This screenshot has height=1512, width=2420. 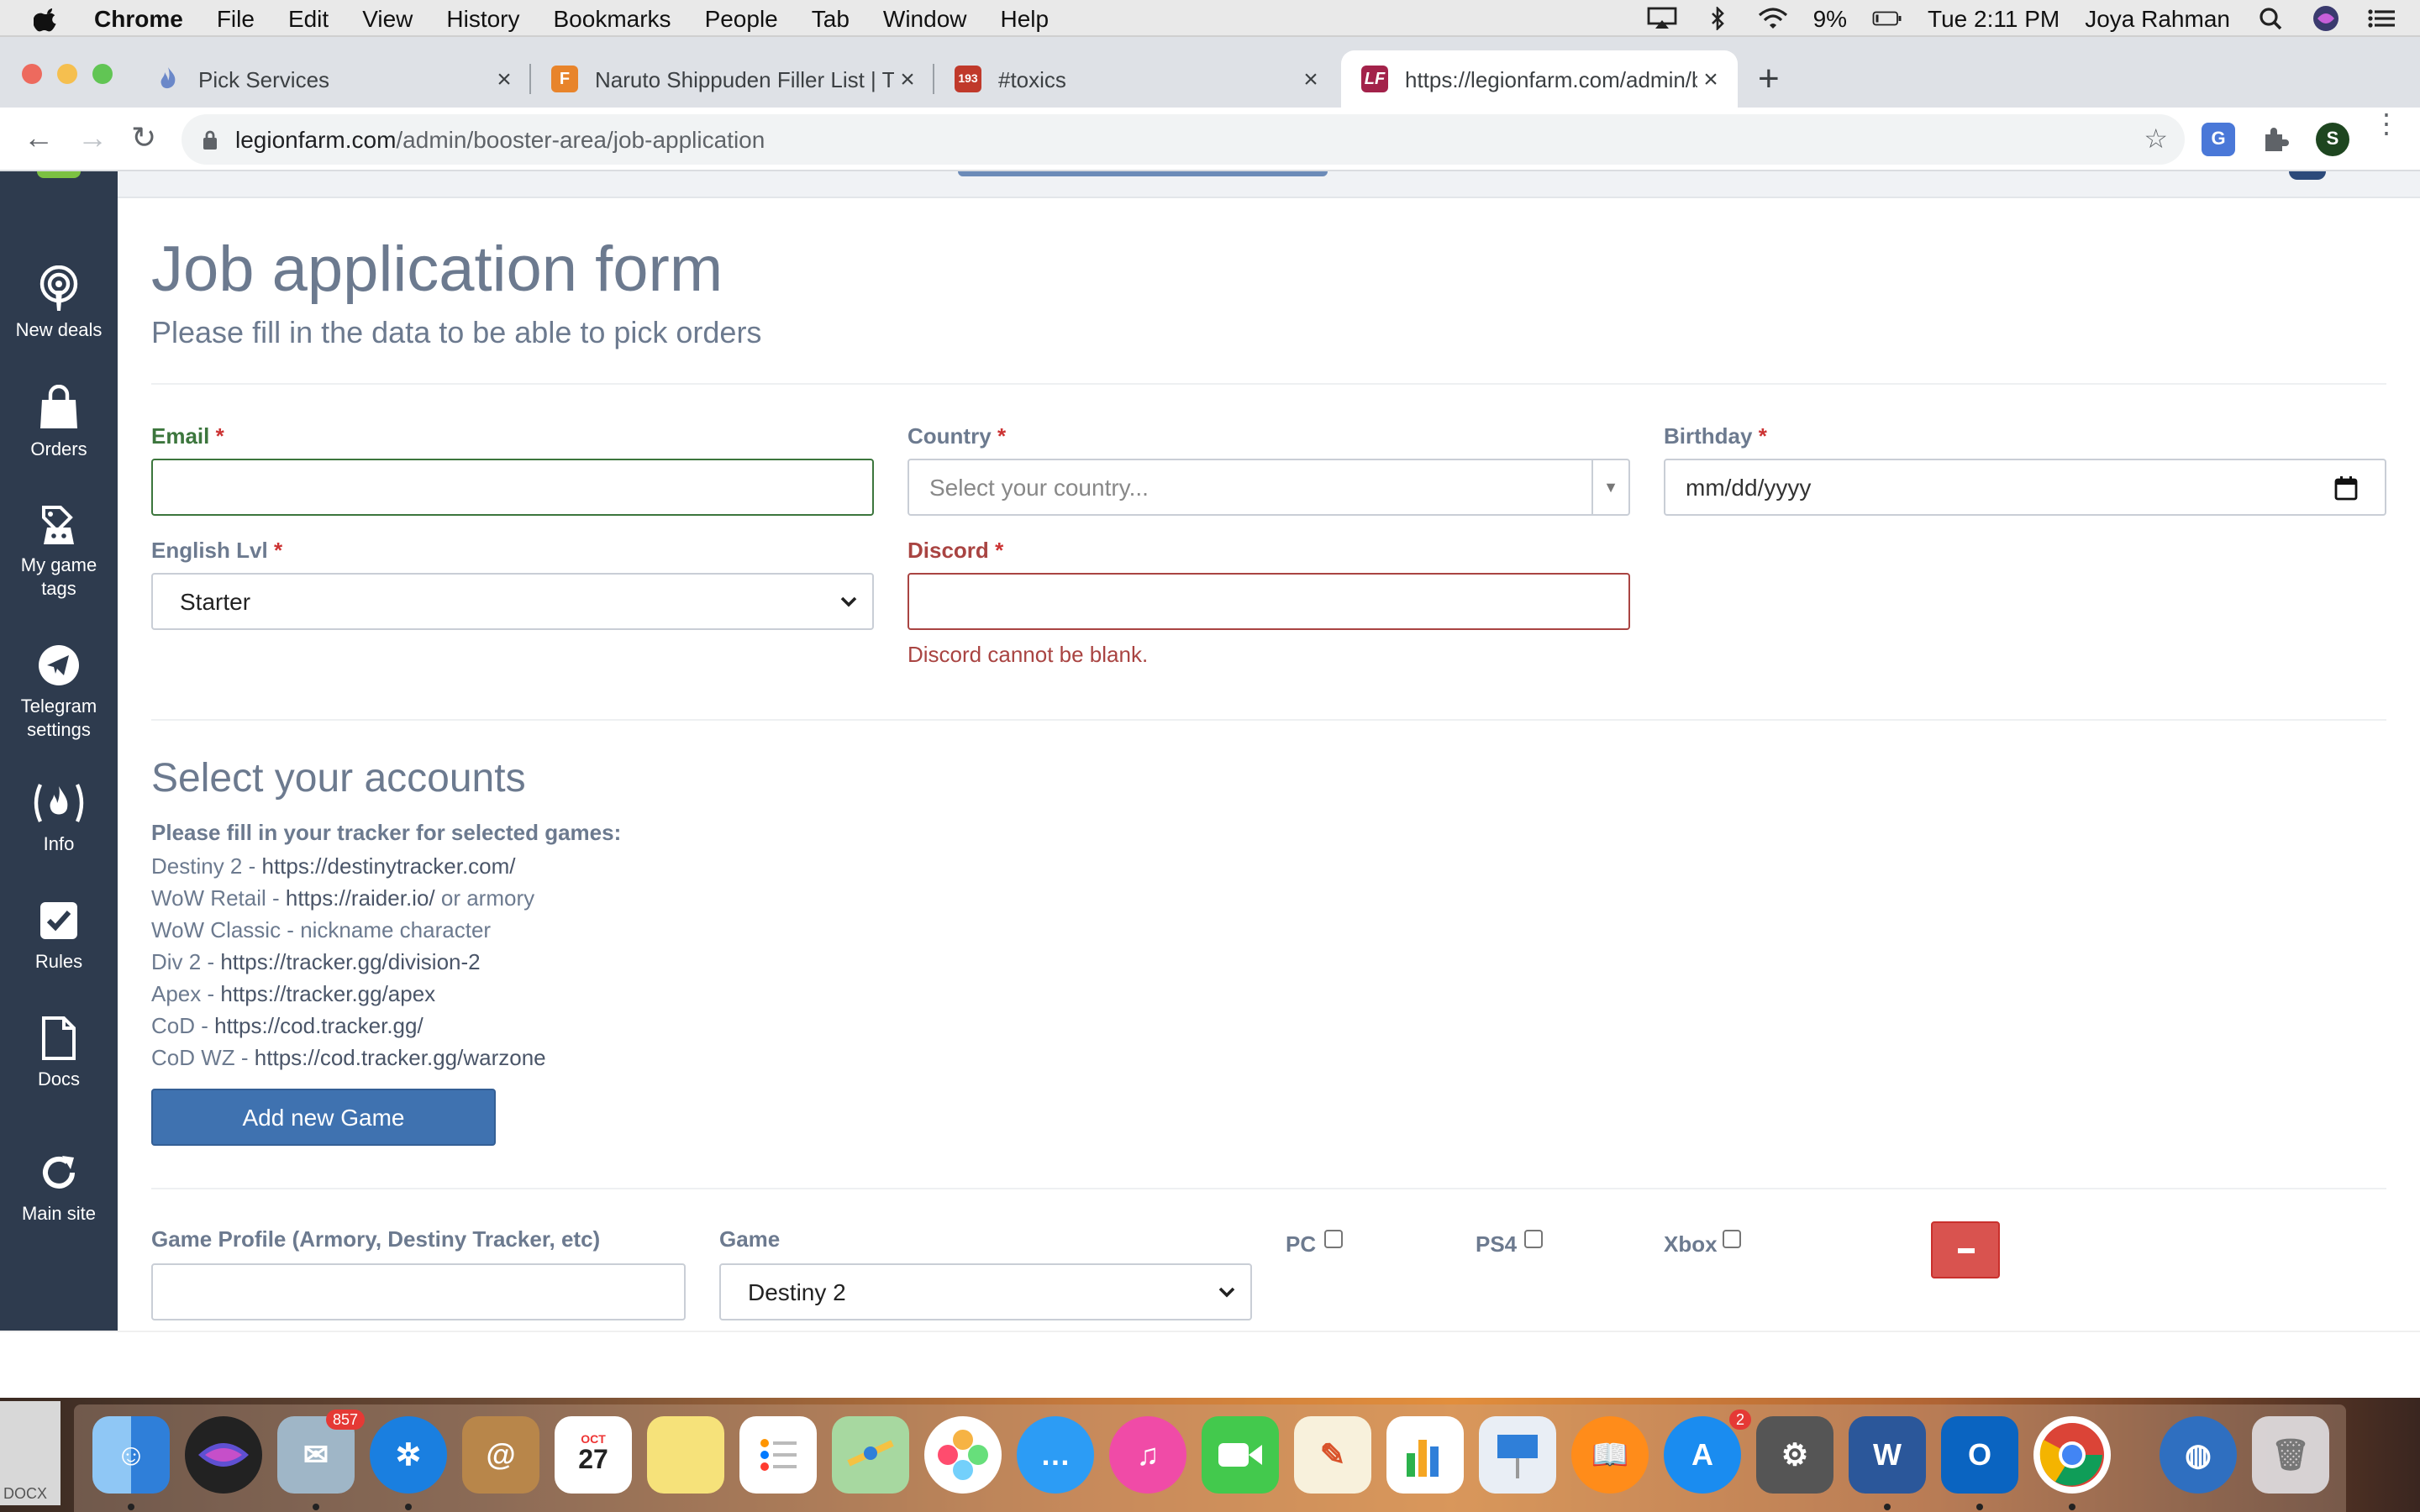 I want to click on ps4-checkbox, so click(x=1533, y=1239).